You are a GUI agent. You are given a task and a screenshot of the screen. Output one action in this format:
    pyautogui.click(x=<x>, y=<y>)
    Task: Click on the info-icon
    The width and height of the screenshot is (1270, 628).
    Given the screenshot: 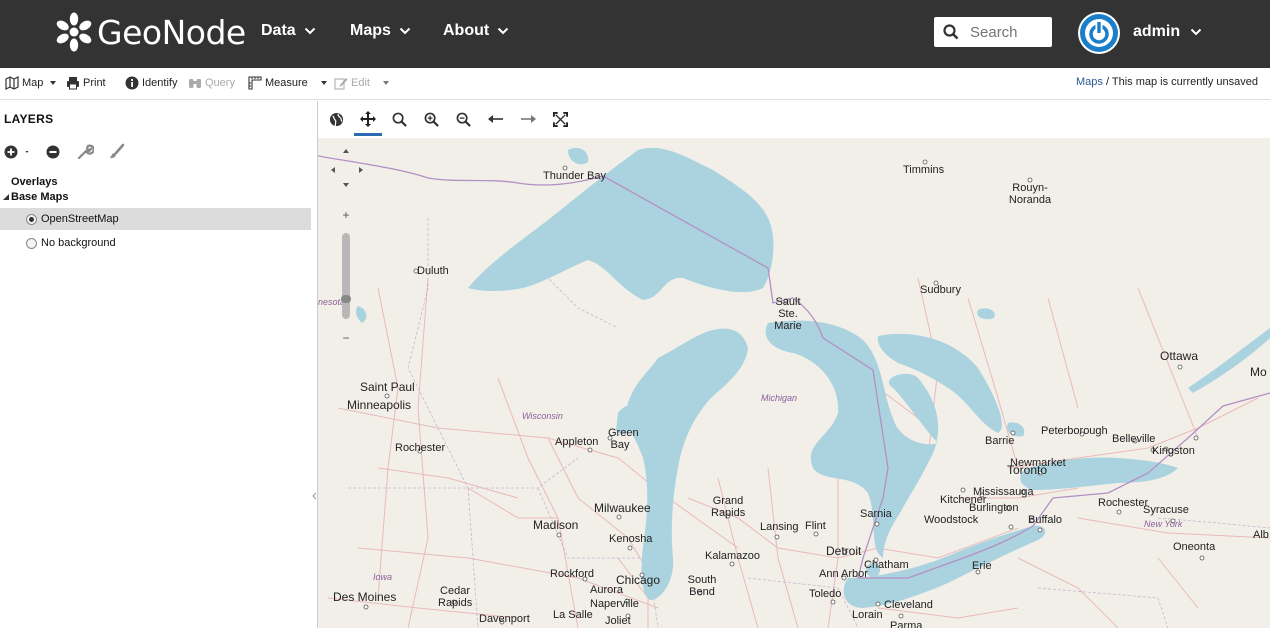 What is the action you would take?
    pyautogui.click(x=132, y=83)
    